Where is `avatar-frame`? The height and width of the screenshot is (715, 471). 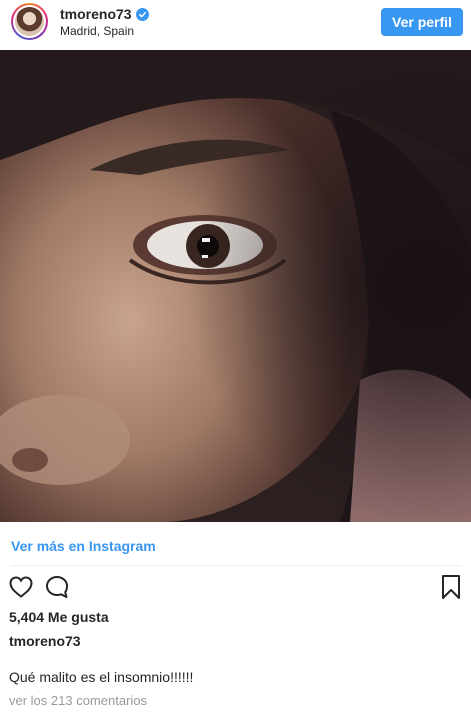
avatar-frame is located at coordinates (29, 21).